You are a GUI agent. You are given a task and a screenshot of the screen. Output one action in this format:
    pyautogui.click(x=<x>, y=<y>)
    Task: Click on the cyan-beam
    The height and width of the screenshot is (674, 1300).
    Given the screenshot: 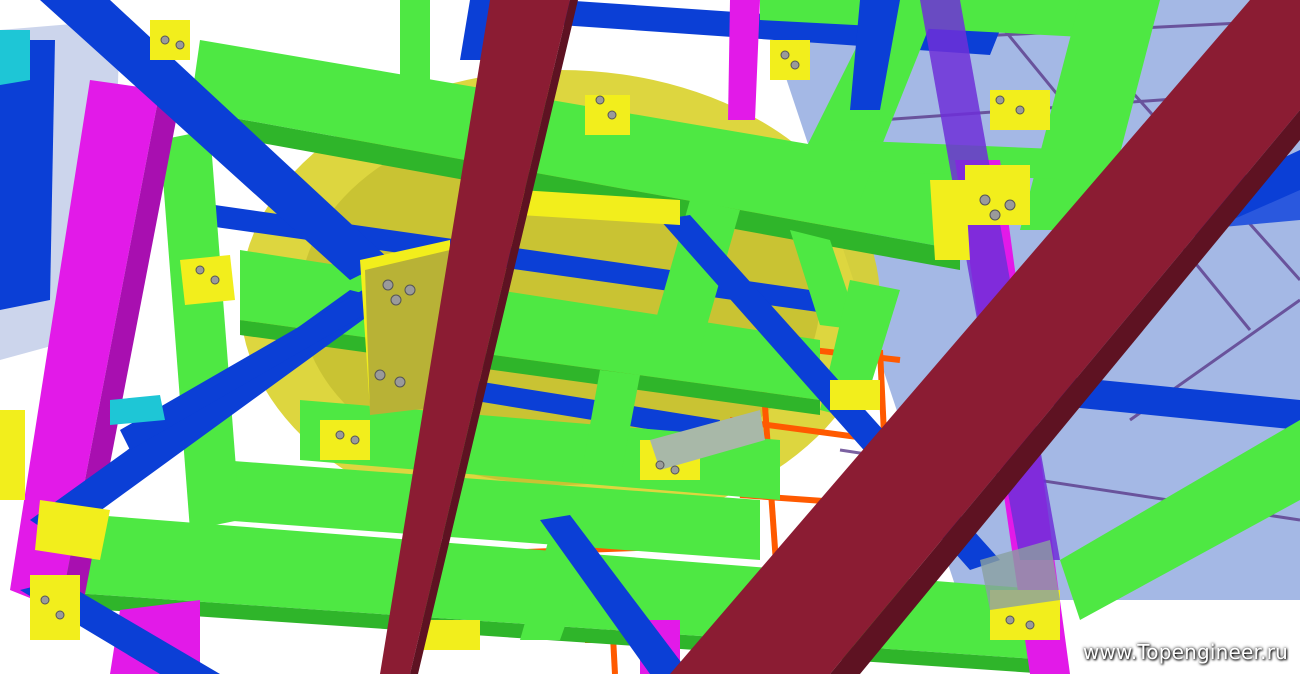 What is the action you would take?
    pyautogui.click(x=15, y=57)
    